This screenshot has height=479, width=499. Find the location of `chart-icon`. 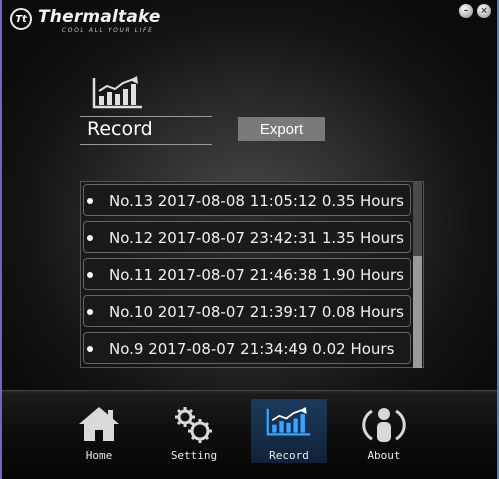

chart-icon is located at coordinates (288, 421).